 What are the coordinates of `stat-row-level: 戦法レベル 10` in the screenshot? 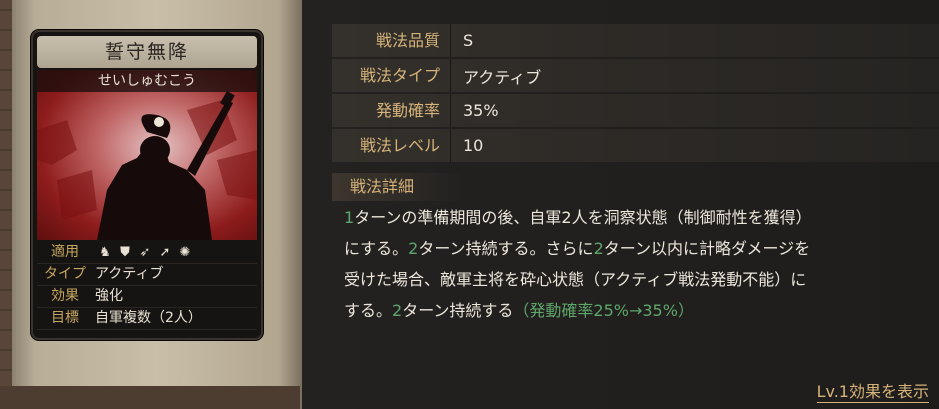 It's located at (635, 145).